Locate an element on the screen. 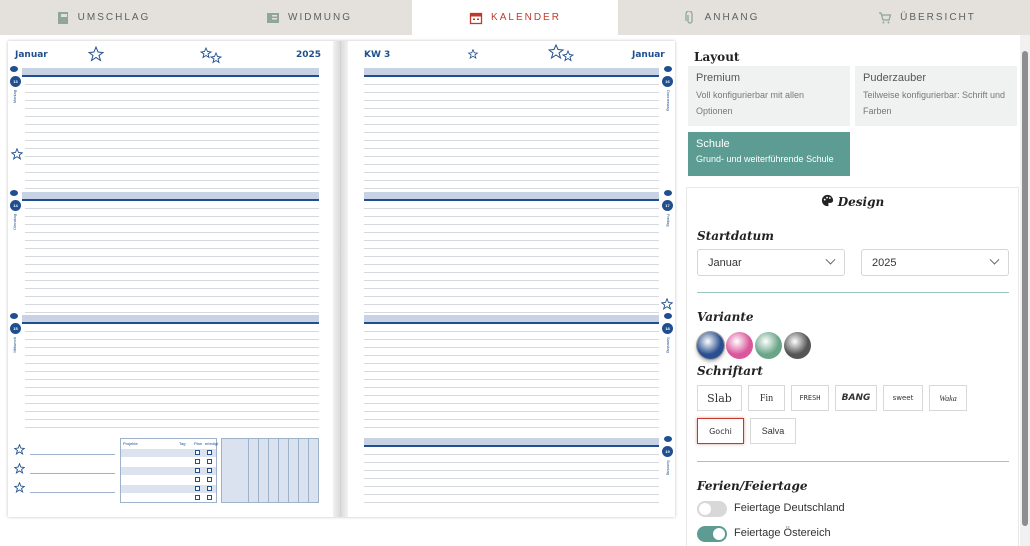  layout-heading: Layout is located at coordinates (717, 57).